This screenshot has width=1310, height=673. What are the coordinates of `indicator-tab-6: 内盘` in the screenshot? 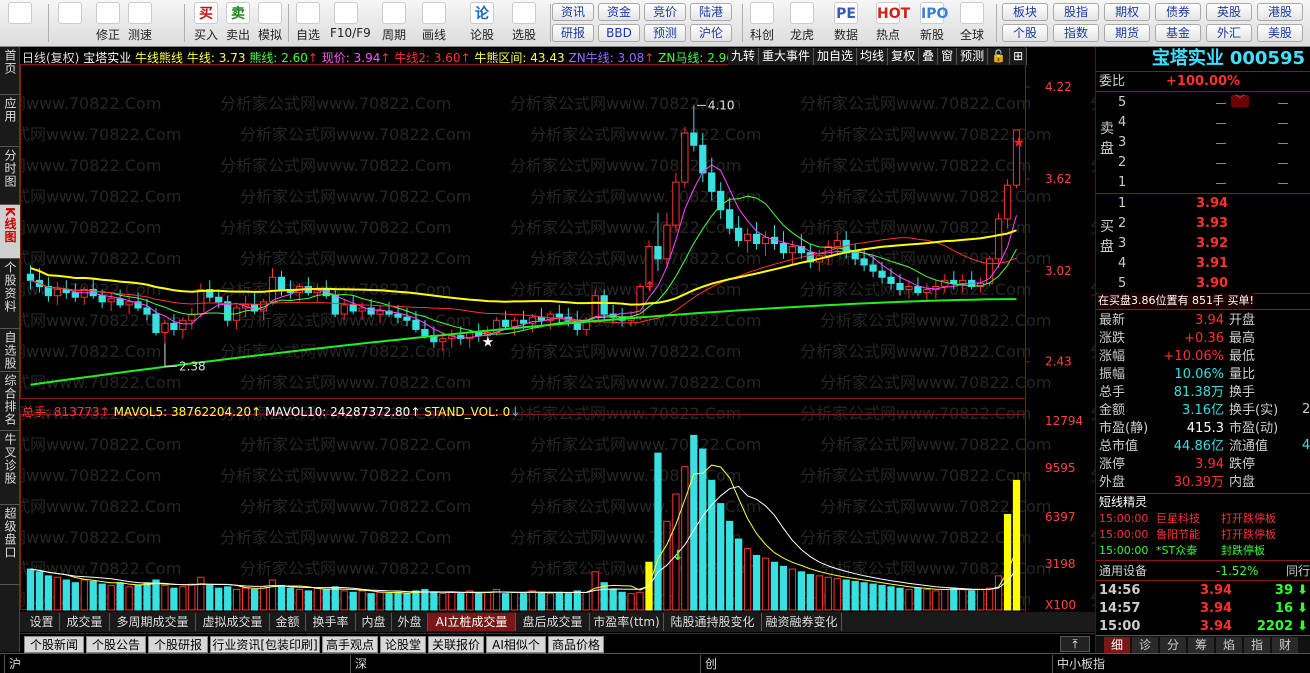 It's located at (374, 622).